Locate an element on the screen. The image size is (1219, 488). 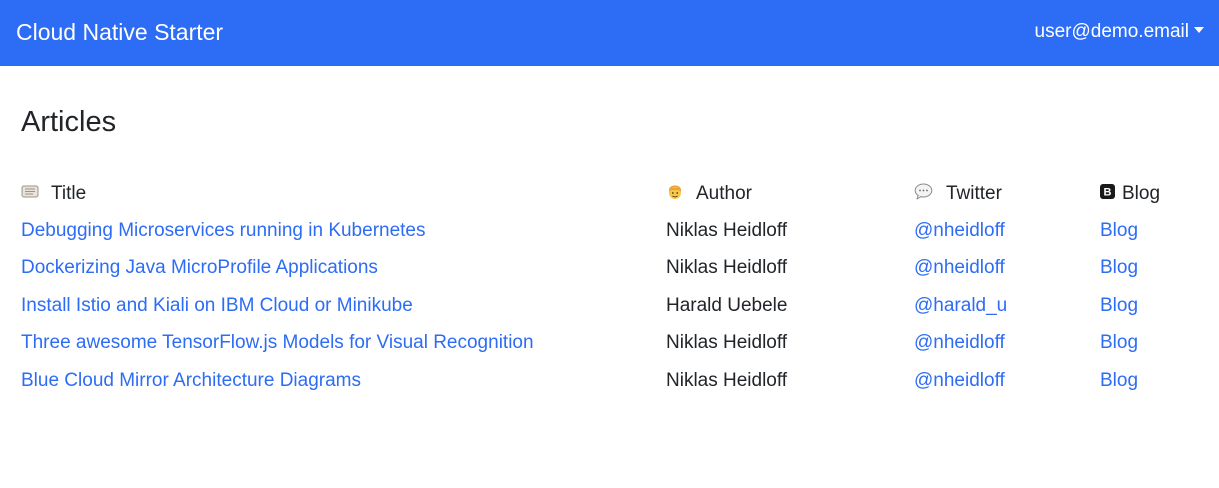
svg-text: B is located at coordinates (1108, 193).